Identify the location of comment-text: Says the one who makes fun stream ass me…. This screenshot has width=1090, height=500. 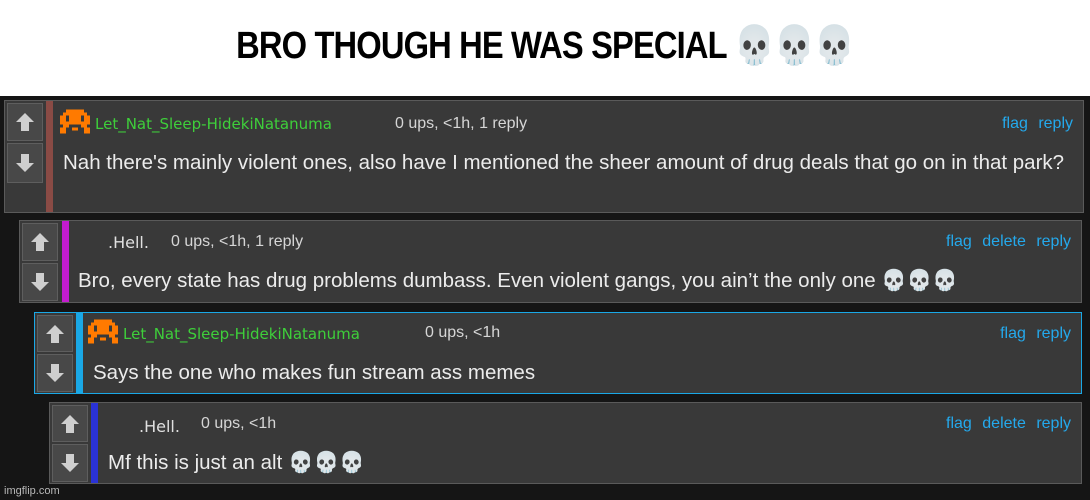
(314, 372).